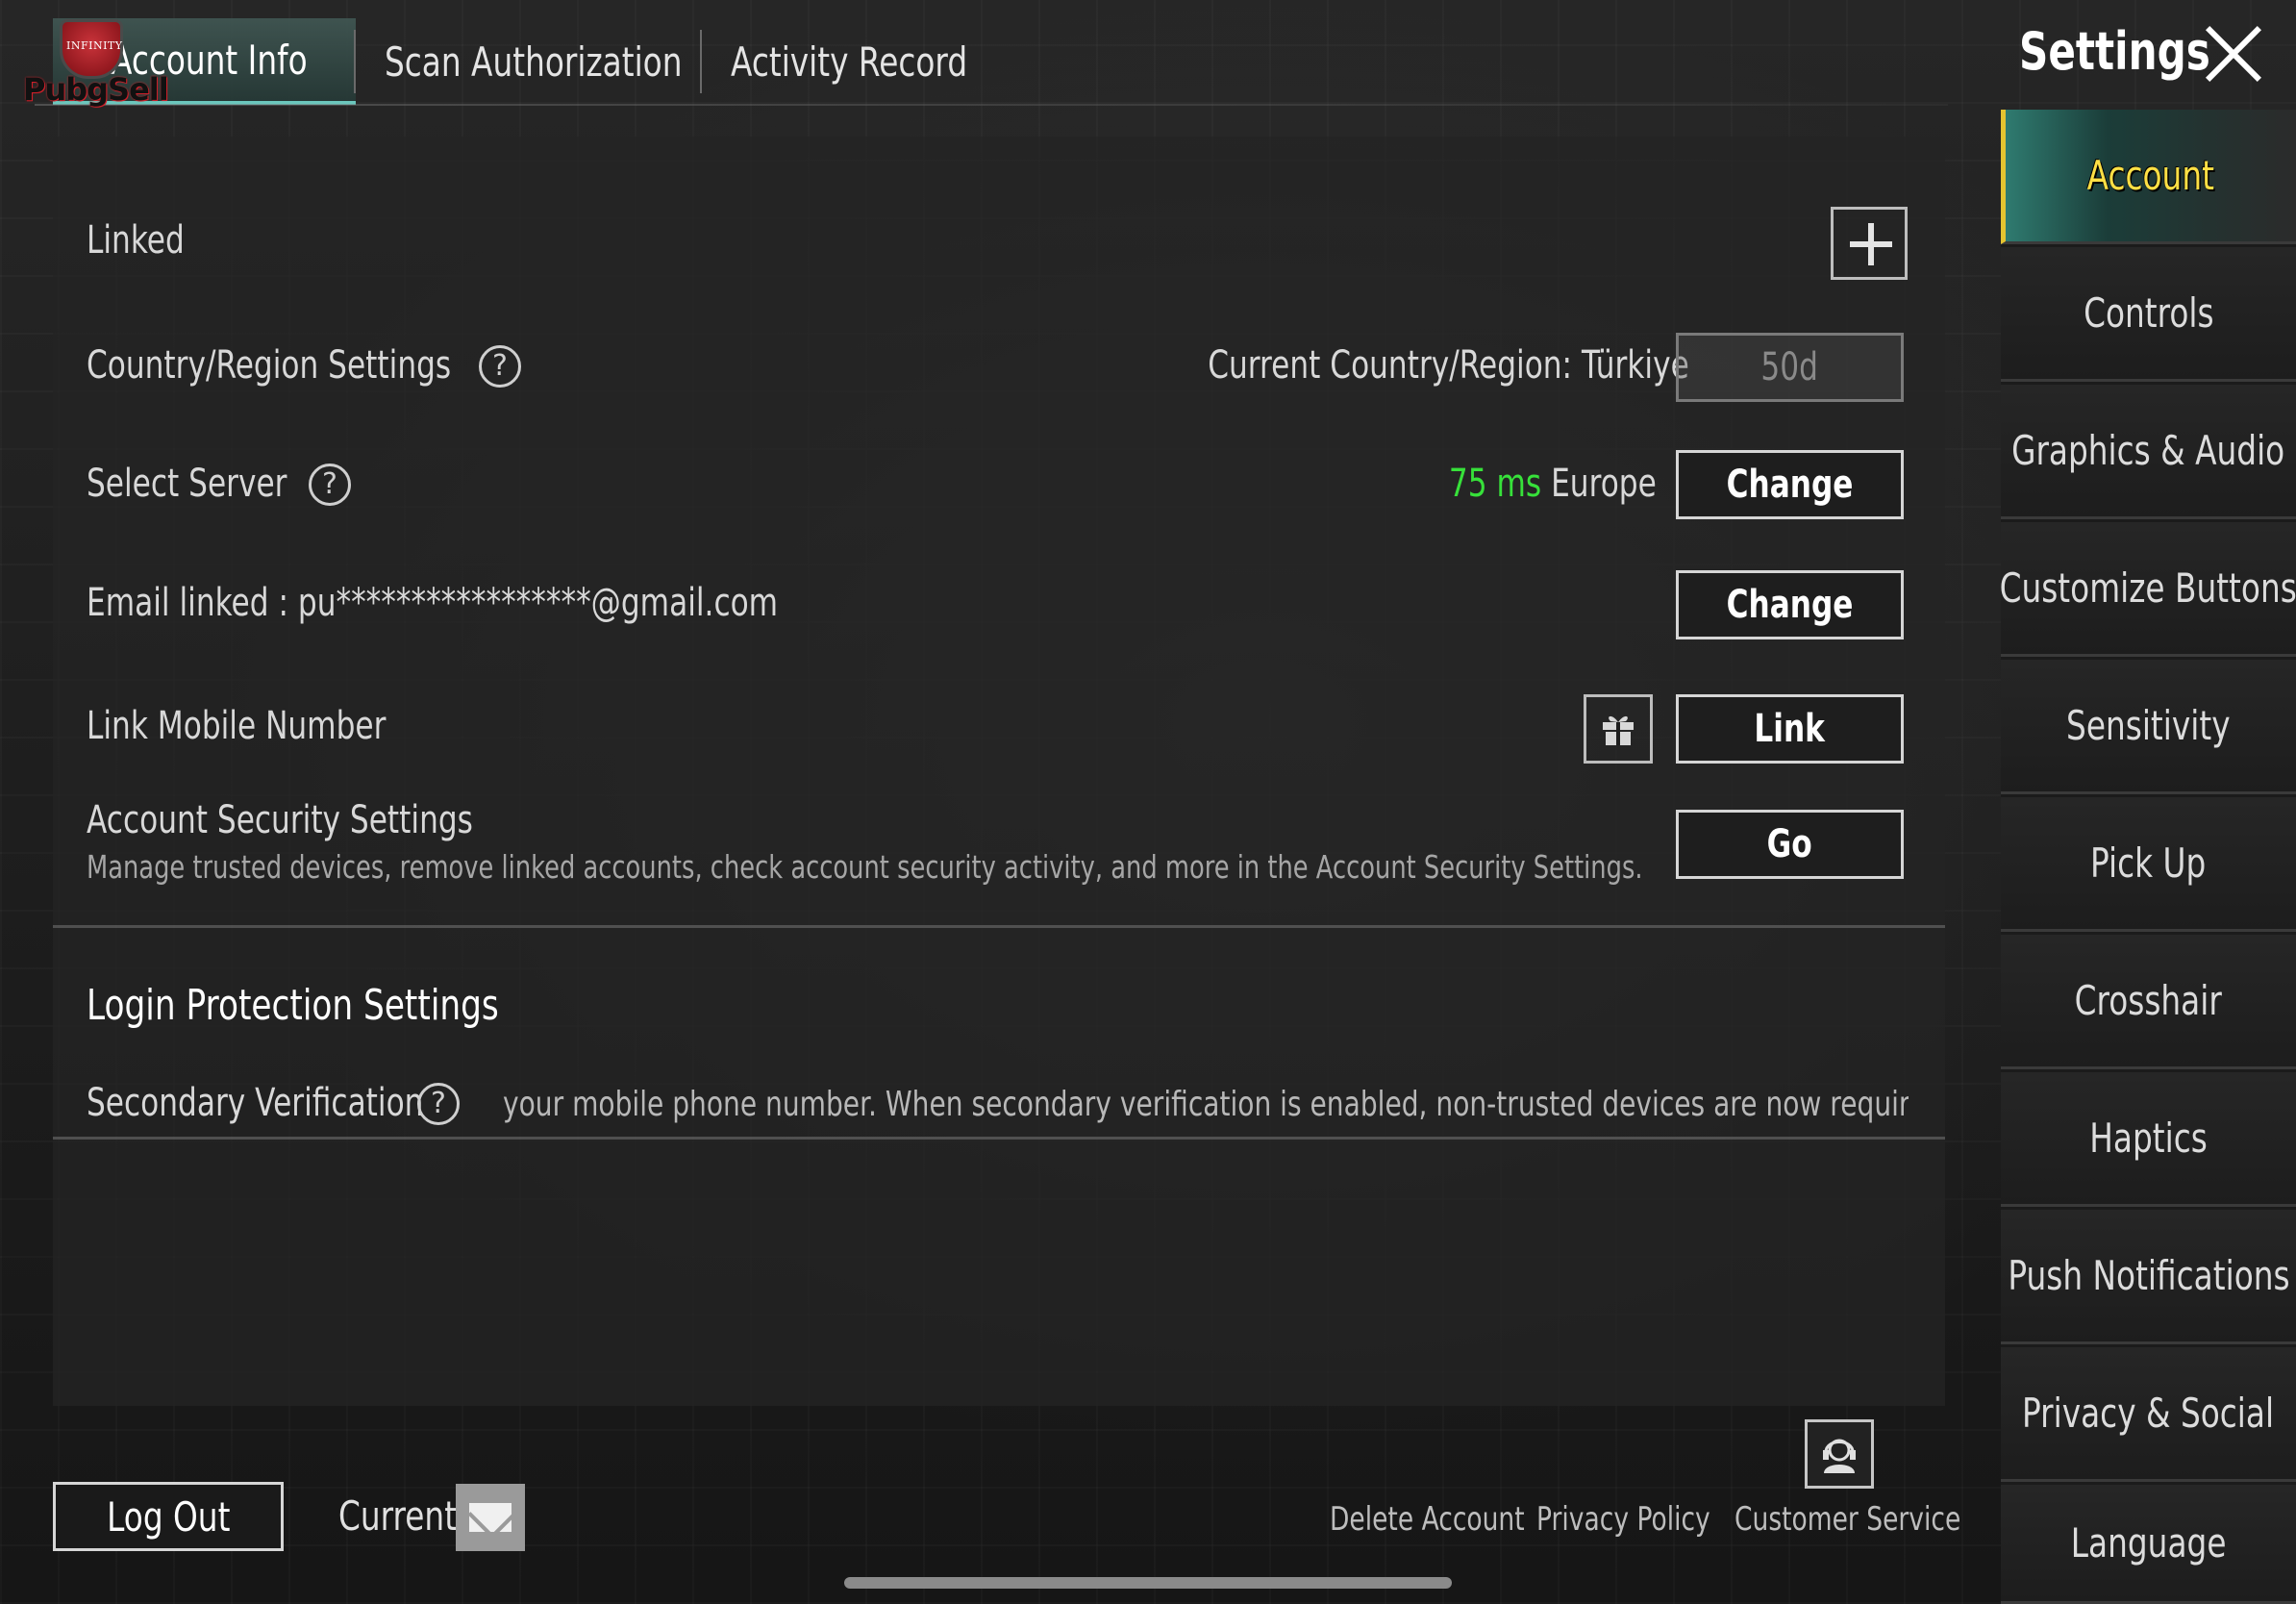  Describe the element at coordinates (1790, 367) in the screenshot. I see `country-cooldown-button: 50d` at that location.